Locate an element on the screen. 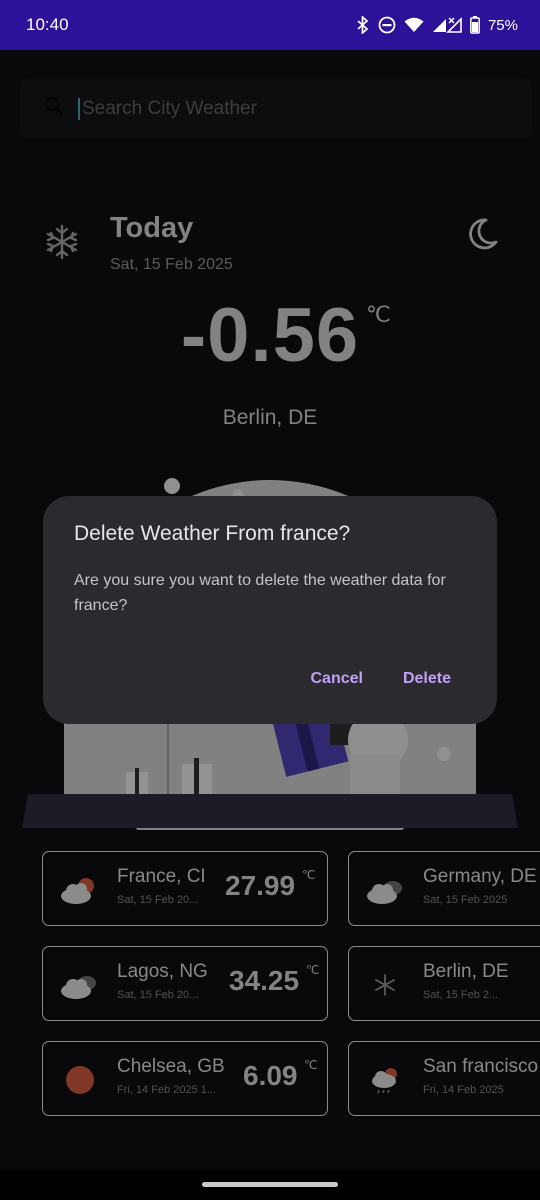 Image resolution: width=540 pixels, height=1200 pixels. delete-button: Delete is located at coordinates (427, 679).